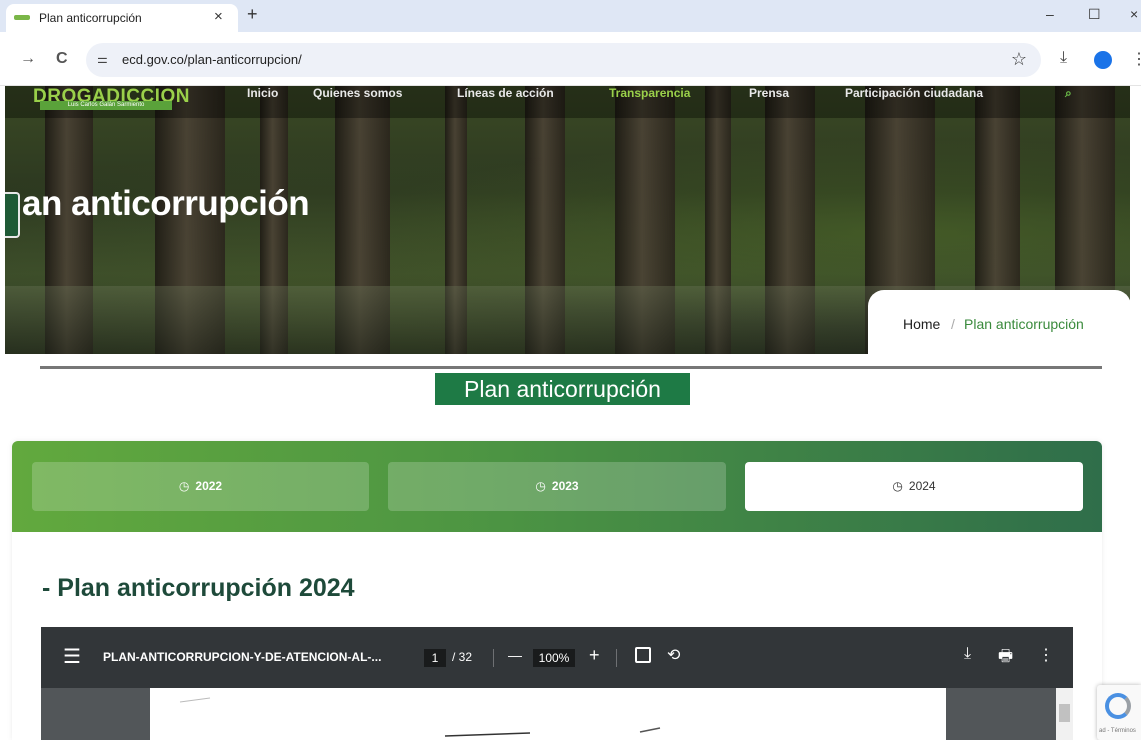 This screenshot has width=1141, height=740. What do you see at coordinates (967, 654) in the screenshot?
I see `pdf-download-icon: ⤓` at bounding box center [967, 654].